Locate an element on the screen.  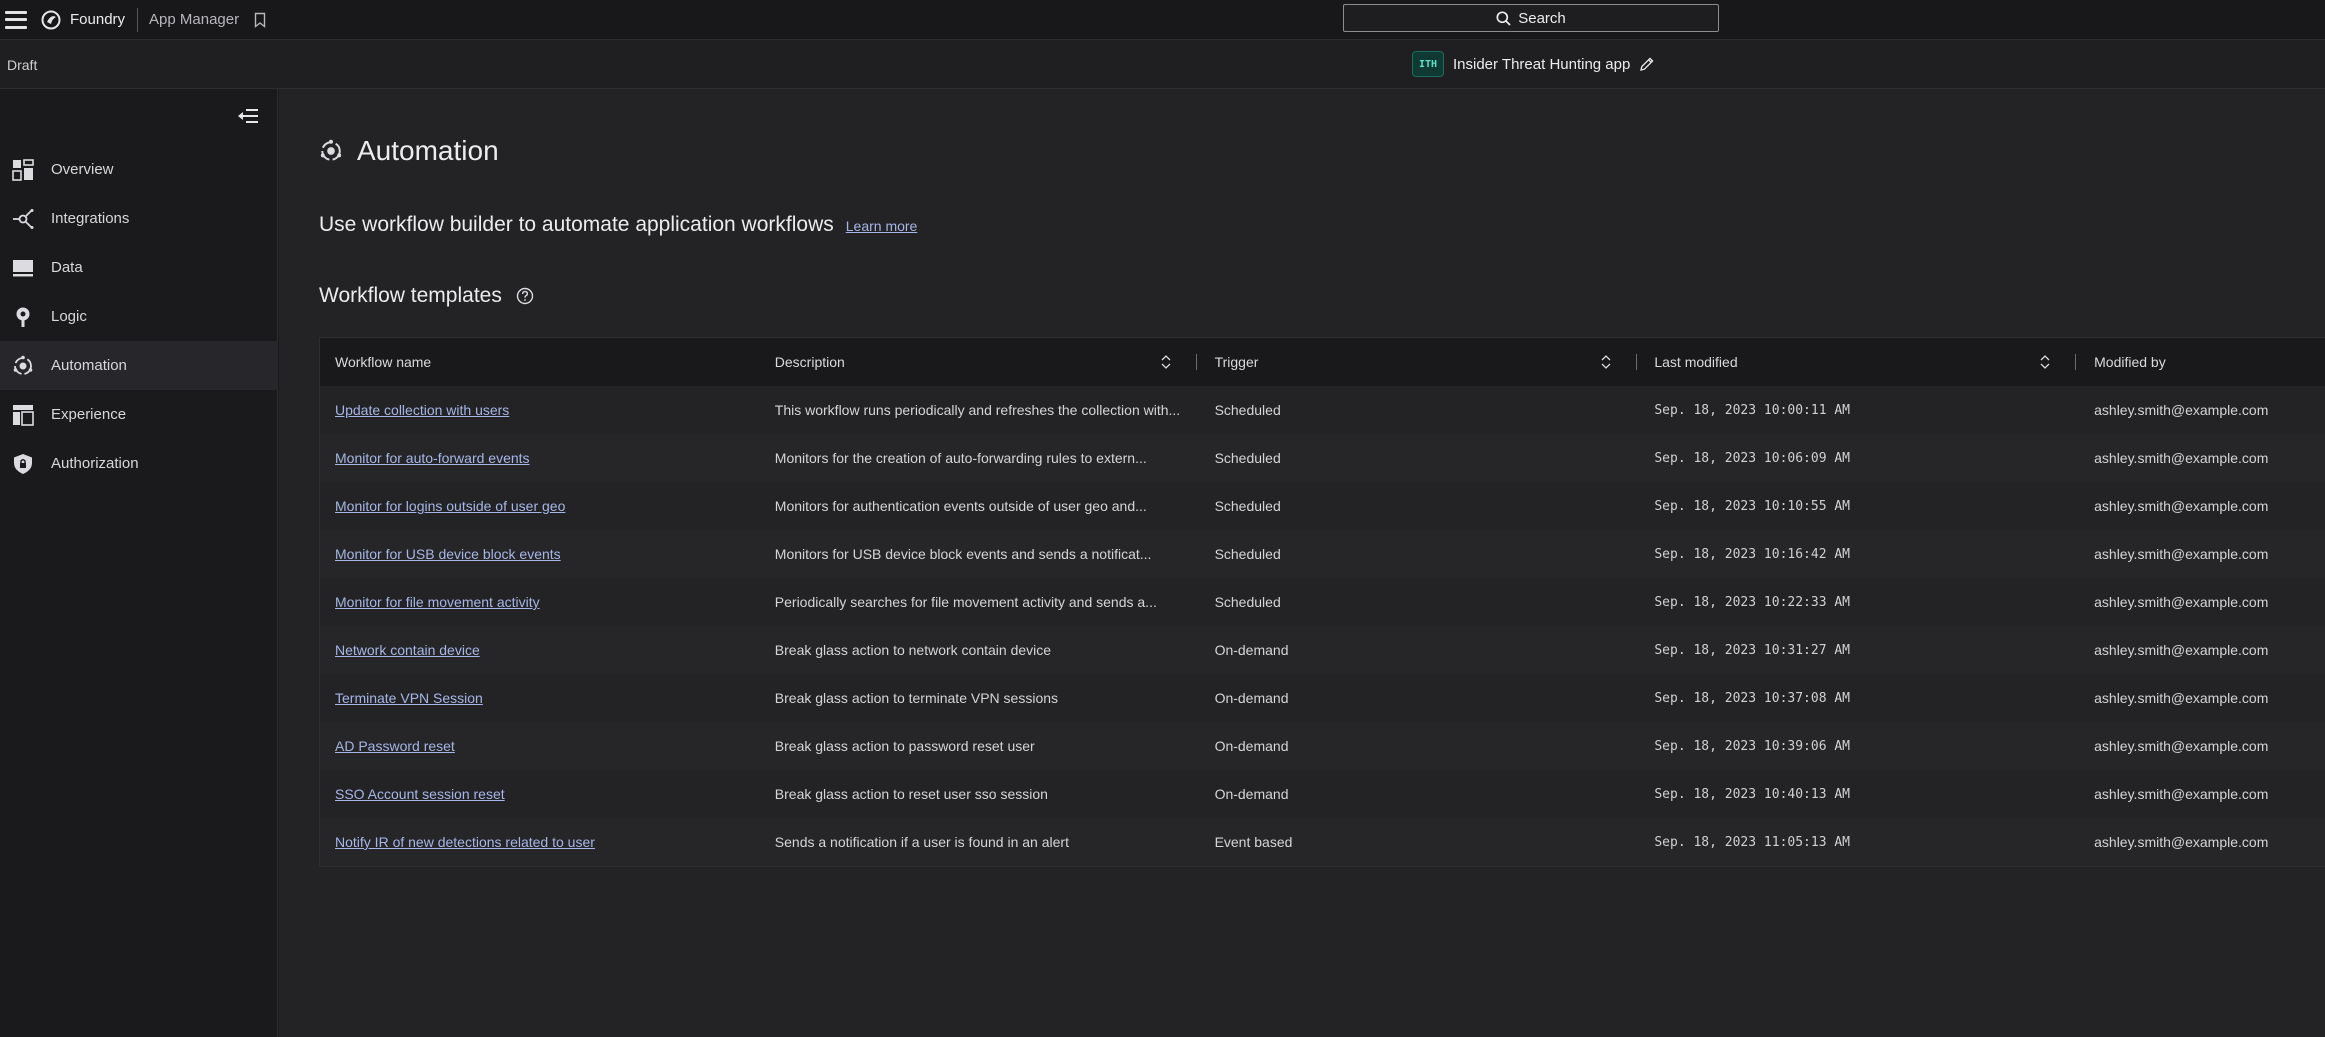
collapse-sidebar-icon is located at coordinates (248, 116).